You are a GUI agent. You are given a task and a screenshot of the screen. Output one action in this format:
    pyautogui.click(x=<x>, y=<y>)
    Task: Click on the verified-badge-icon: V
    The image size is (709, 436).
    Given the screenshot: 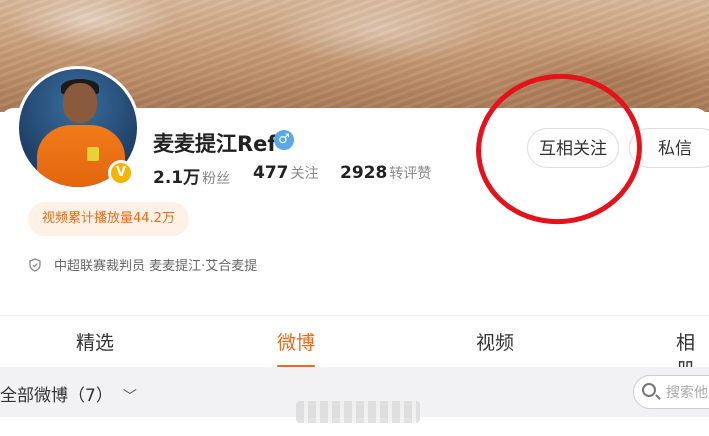 What is the action you would take?
    pyautogui.click(x=121, y=173)
    